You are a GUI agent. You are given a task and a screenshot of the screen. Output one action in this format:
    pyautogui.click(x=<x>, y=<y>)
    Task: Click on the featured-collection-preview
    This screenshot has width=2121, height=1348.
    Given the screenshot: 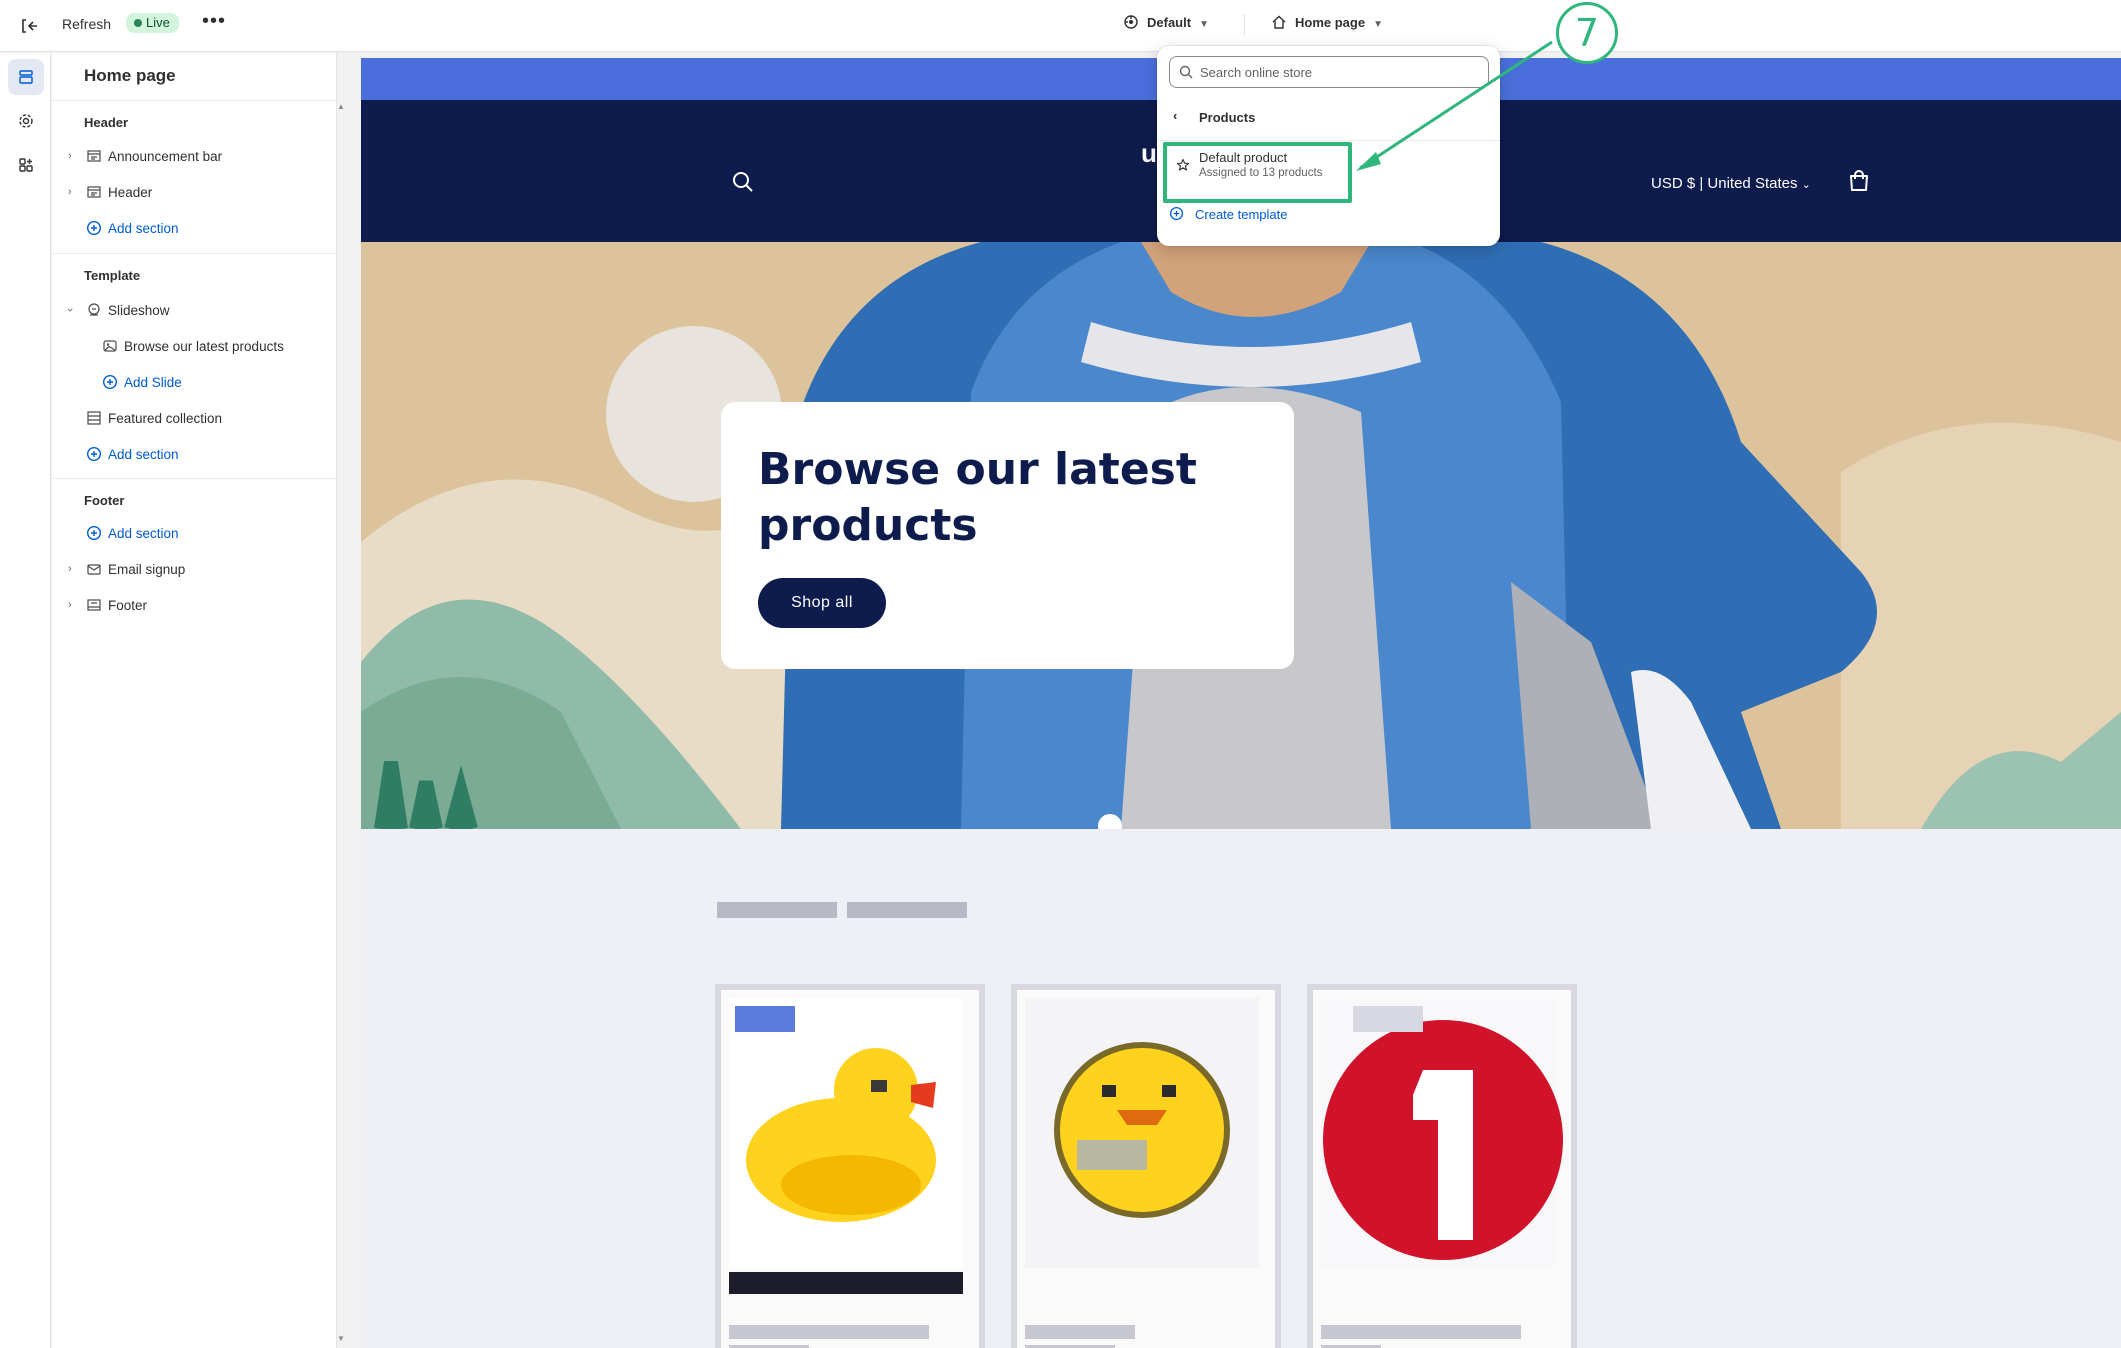 What is the action you would take?
    pyautogui.click(x=1147, y=1117)
    